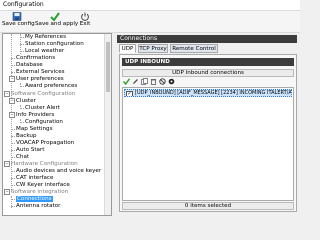 The width and height of the screenshot is (320, 240). Describe the element at coordinates (34, 129) in the screenshot. I see `tree-item-map-settings: Map Settings` at that location.